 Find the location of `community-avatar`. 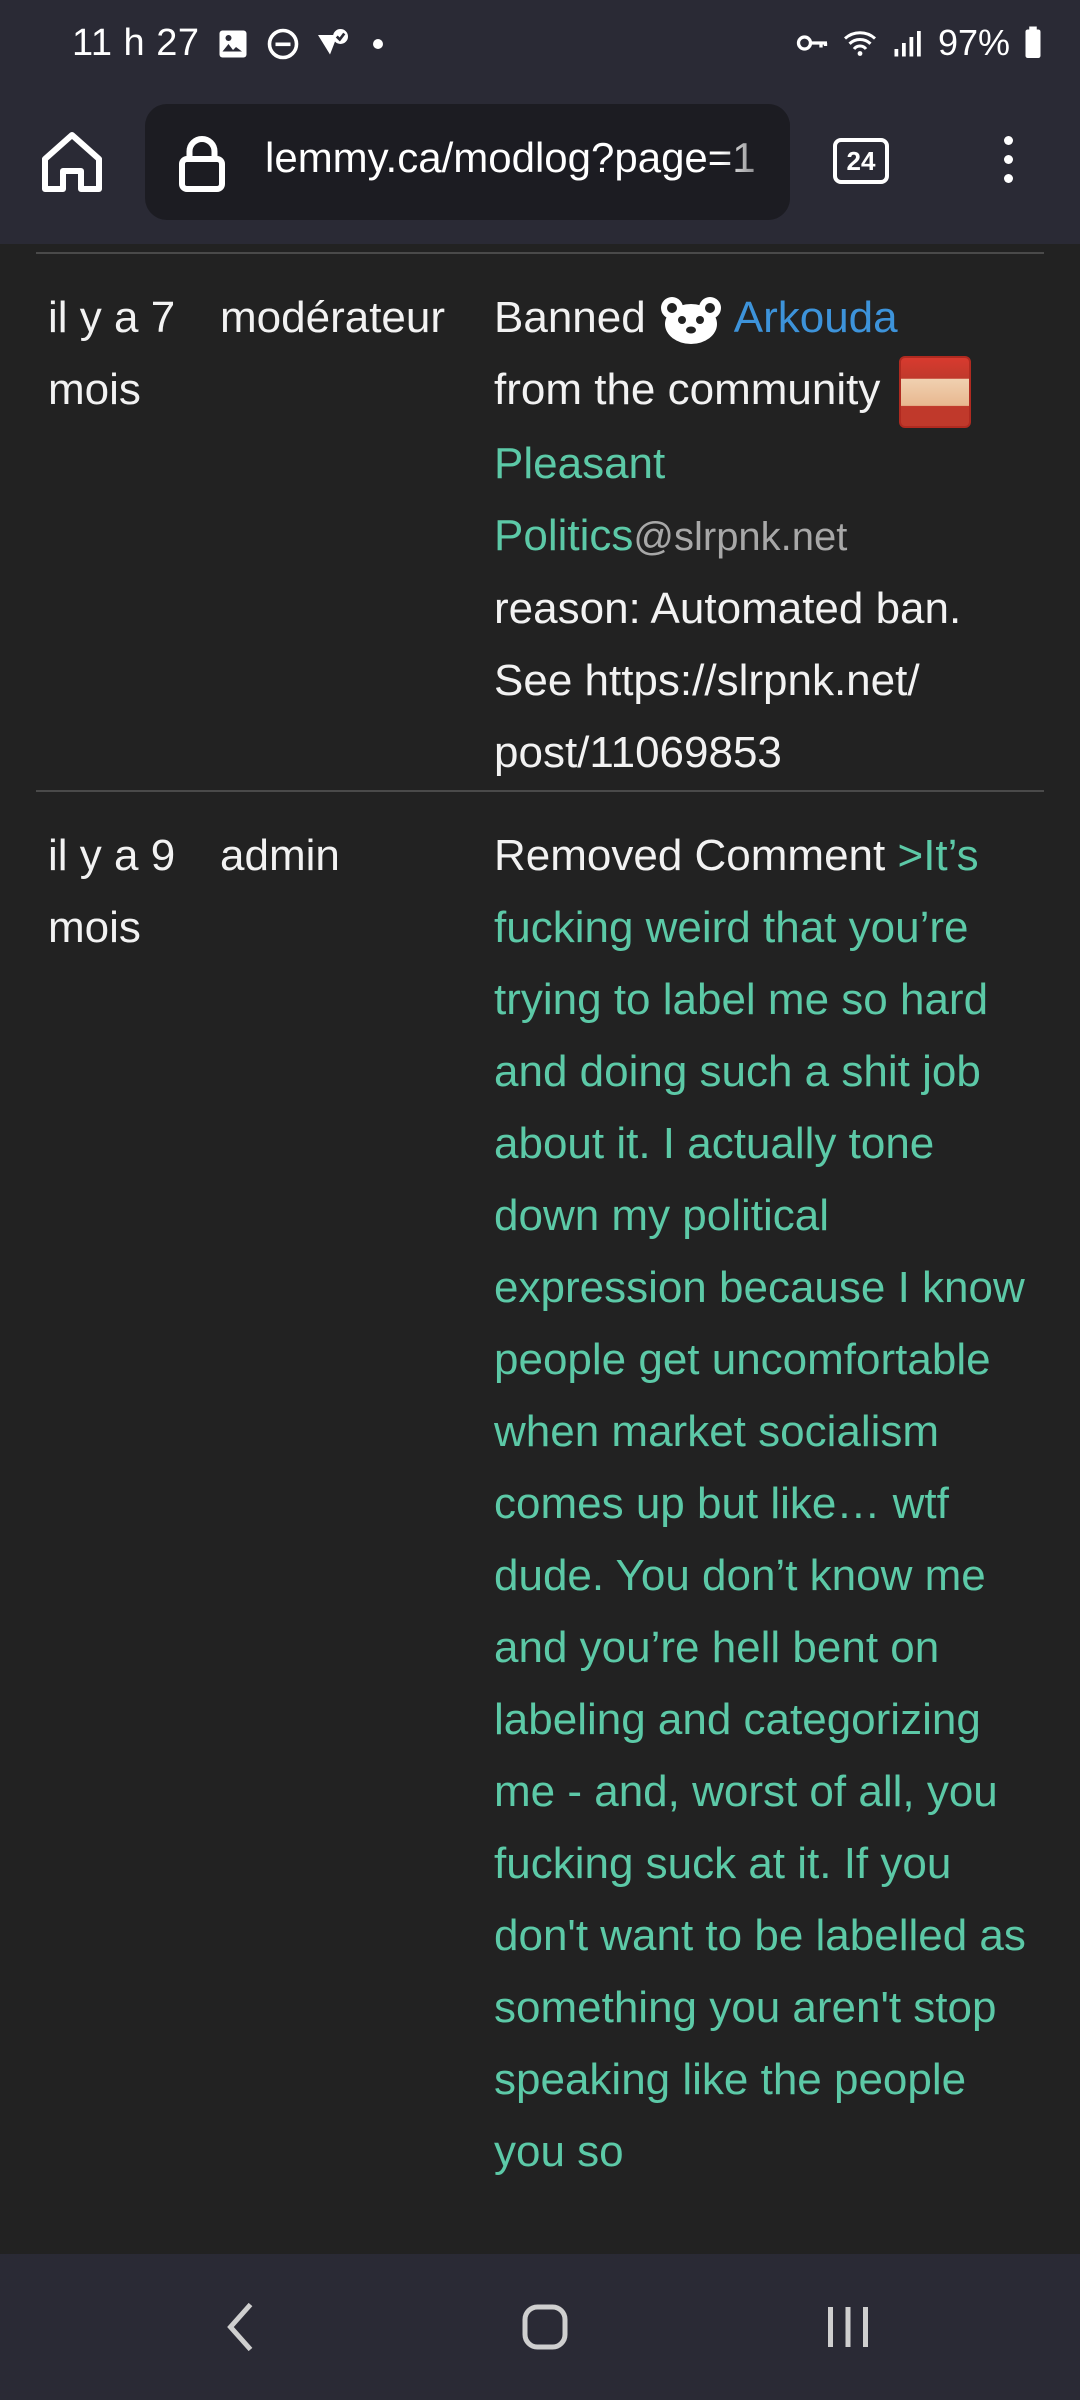

community-avatar is located at coordinates (934, 392).